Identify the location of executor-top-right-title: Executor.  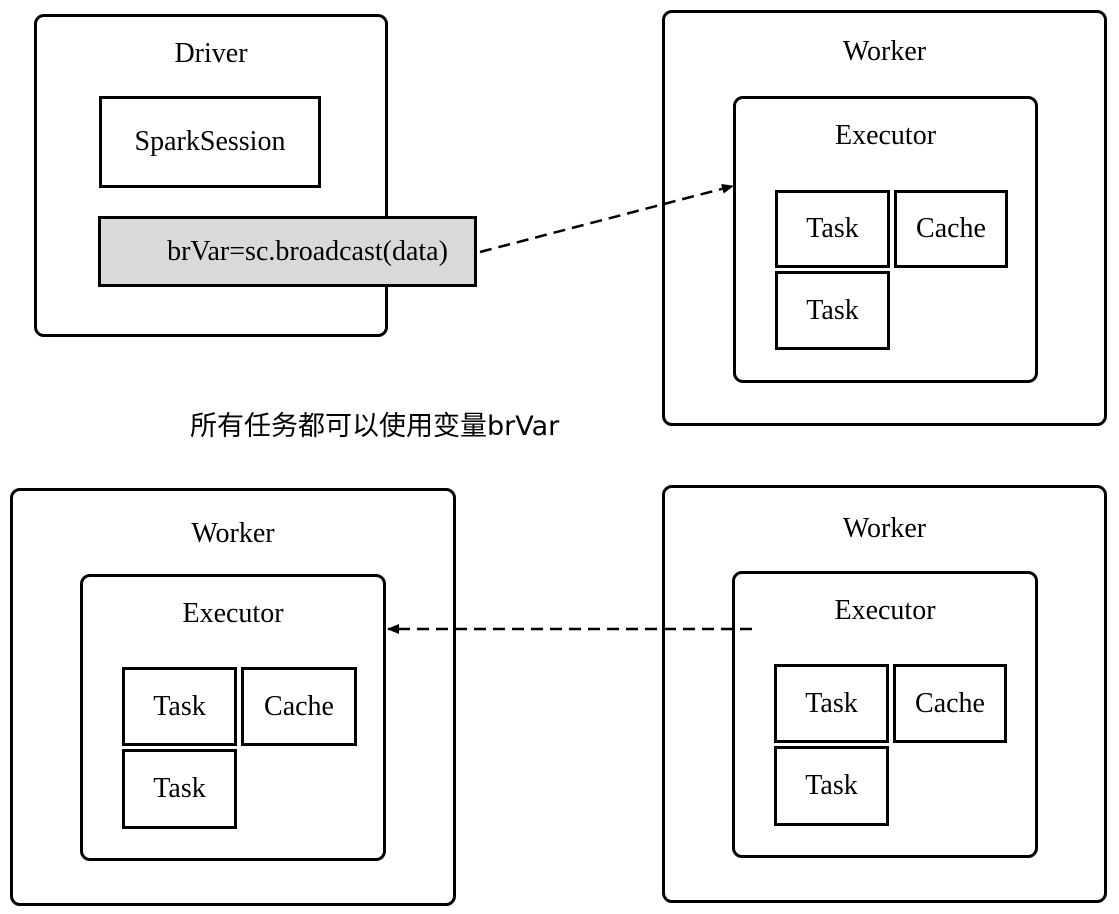
(885, 135).